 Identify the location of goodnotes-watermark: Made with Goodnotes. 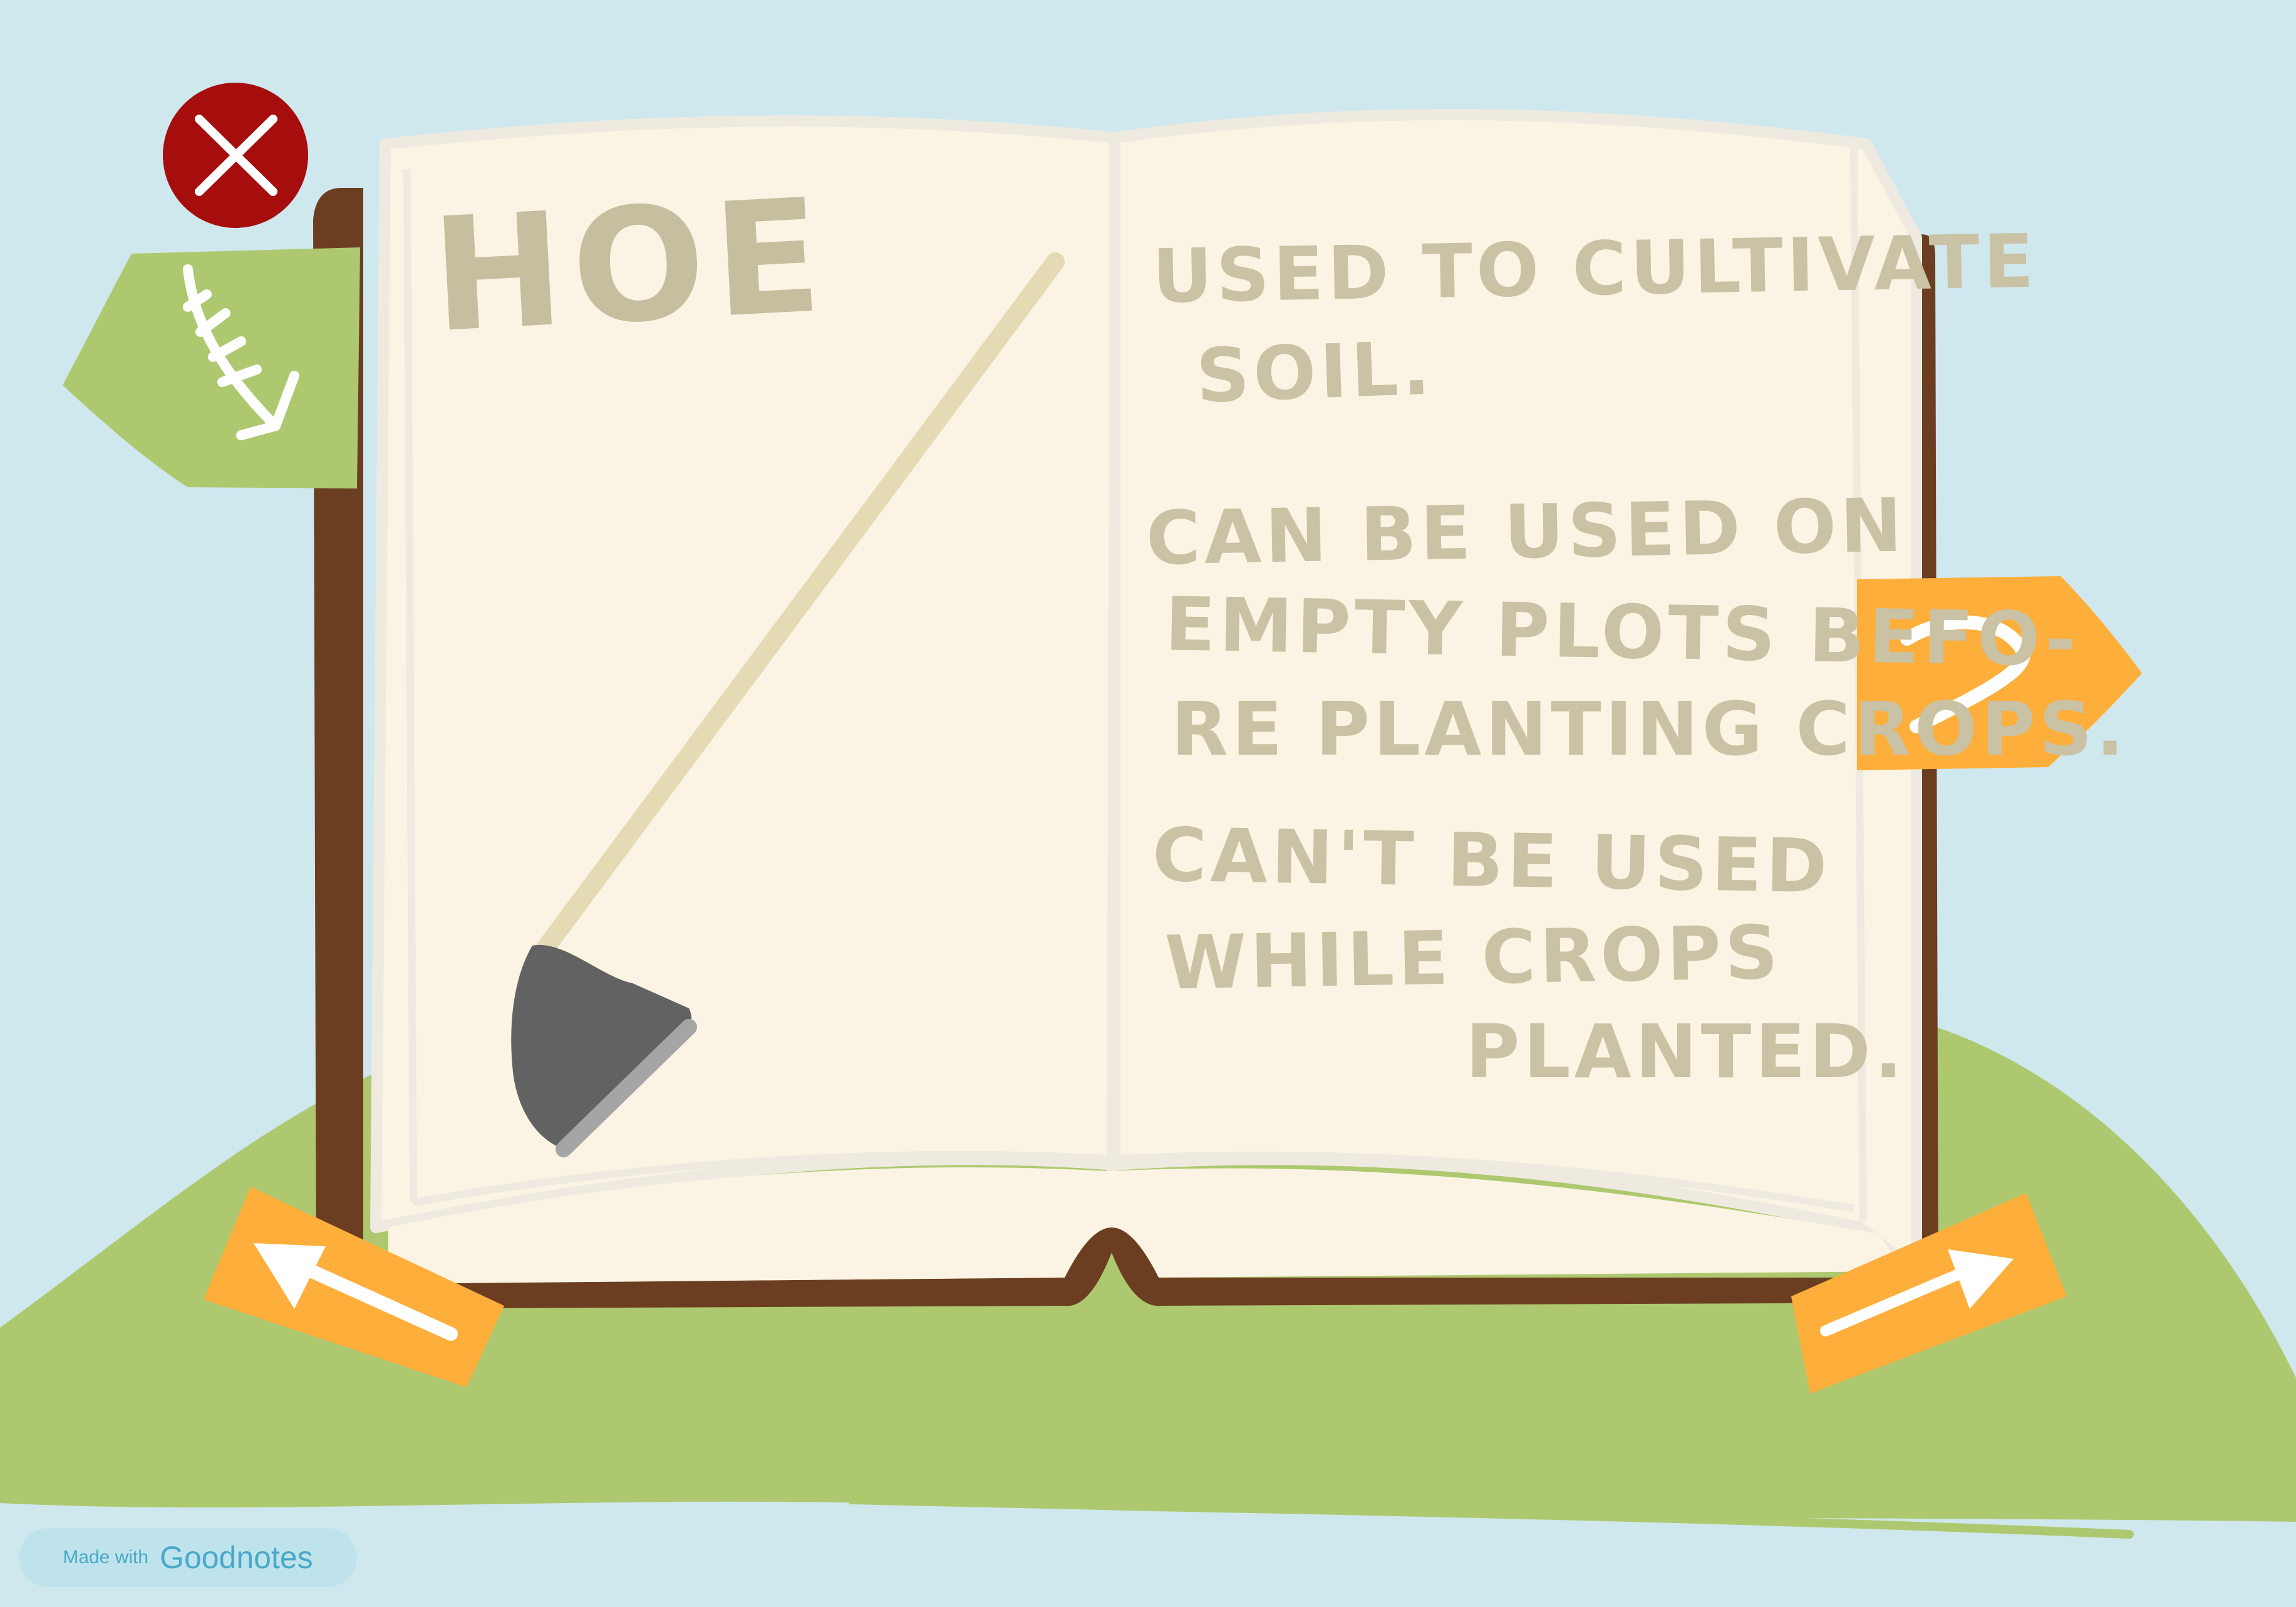
(188, 1557).